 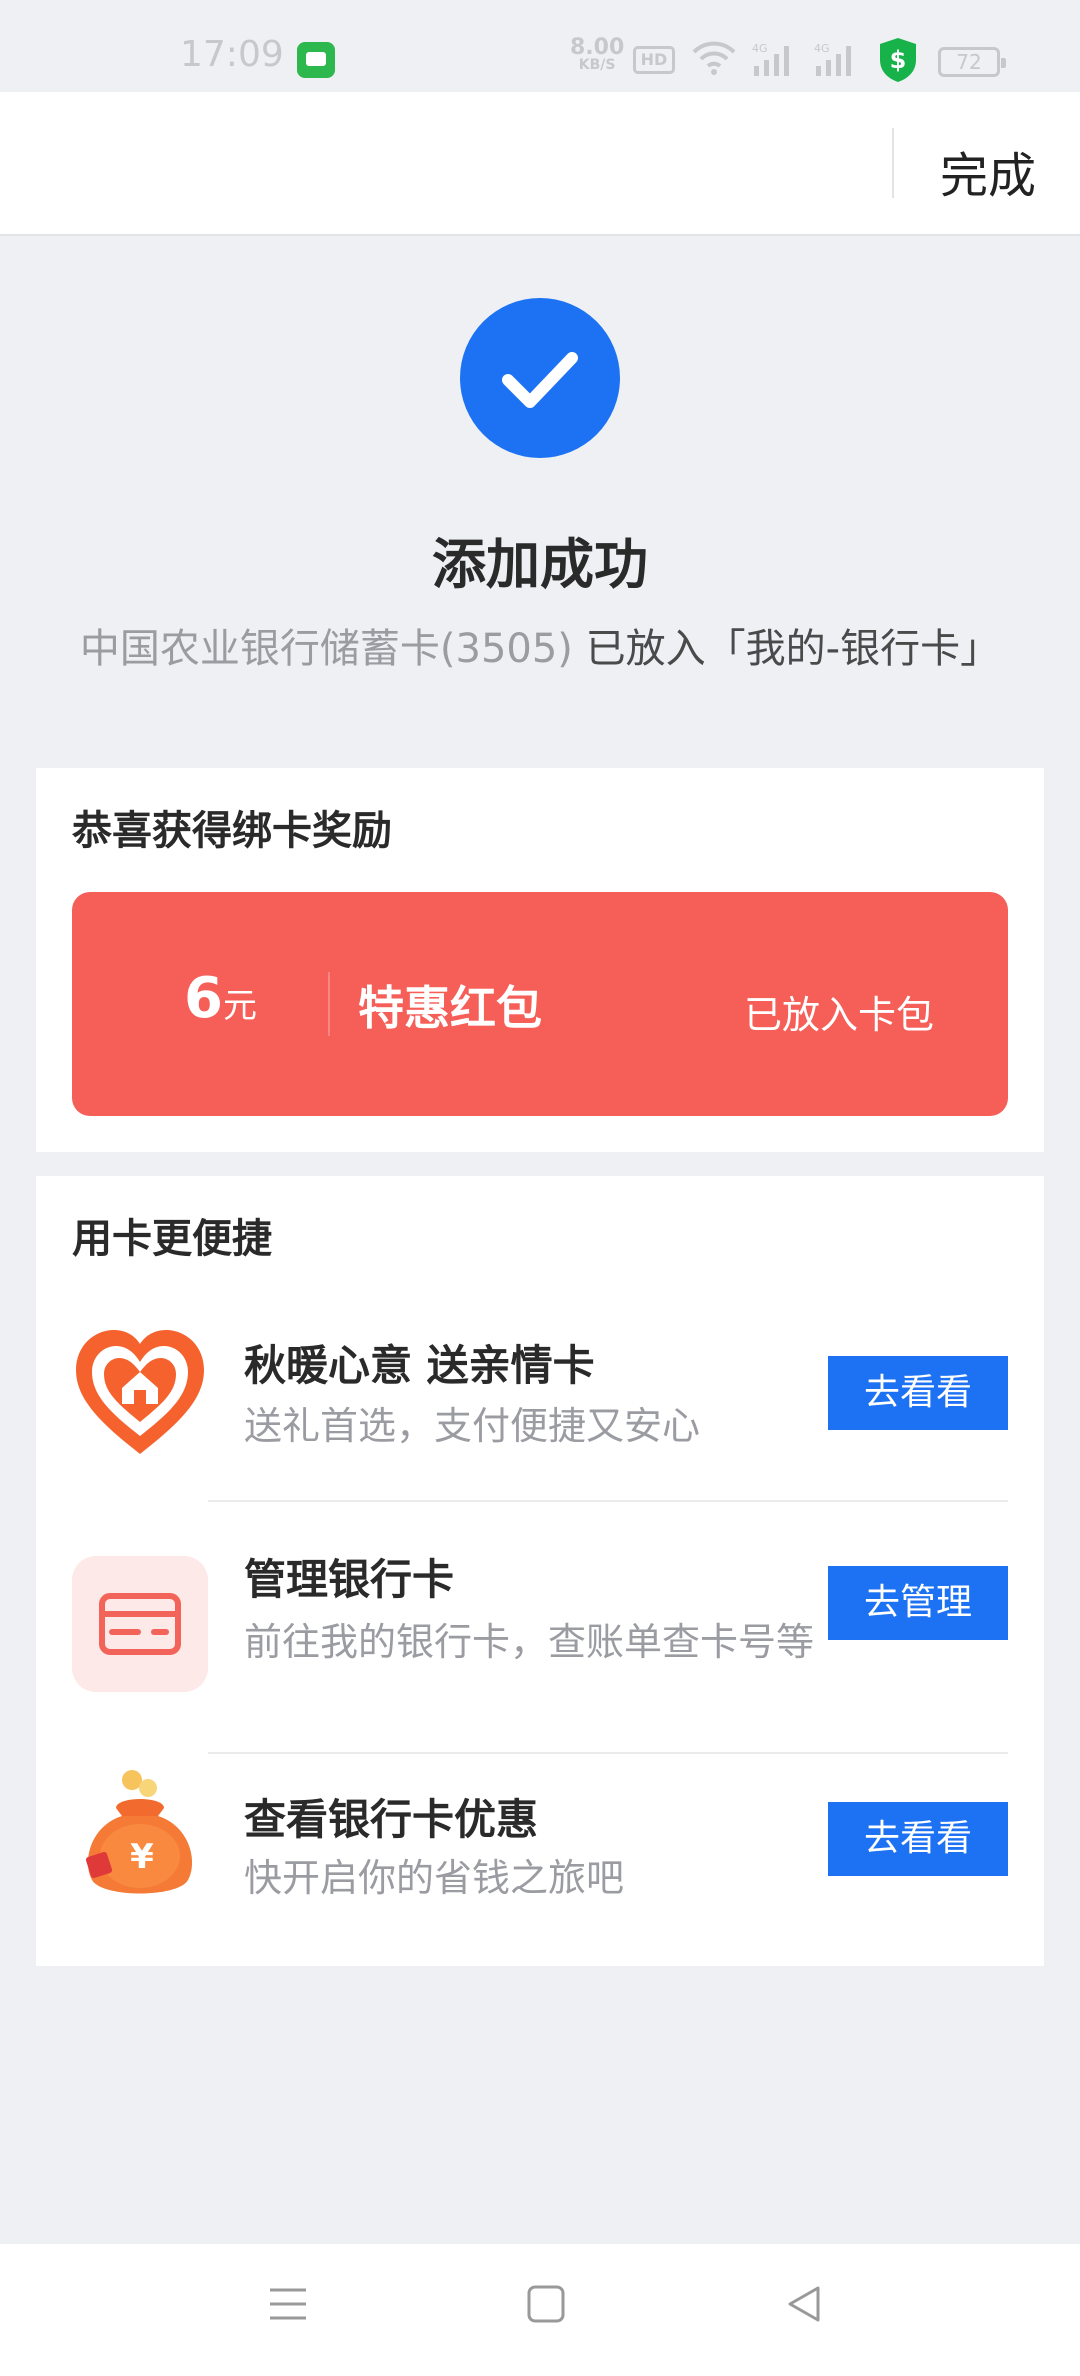 I want to click on view-offers-button: 去看看, so click(x=918, y=1839).